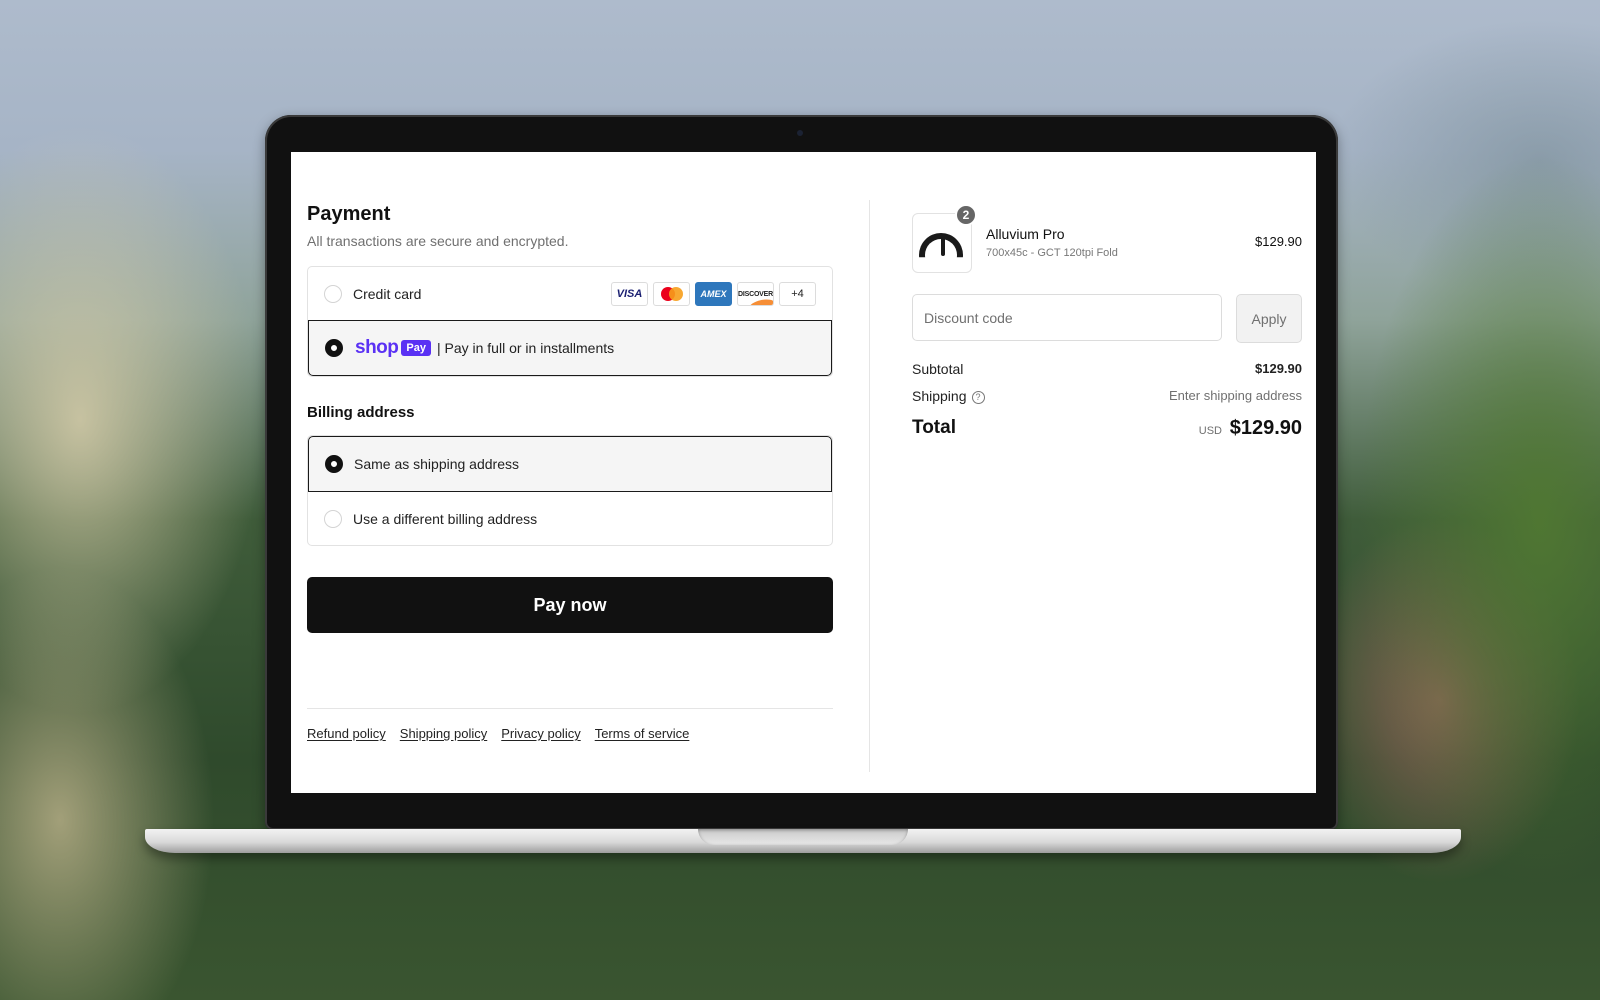 Image resolution: width=1600 pixels, height=1000 pixels. I want to click on subtotal-value: $129.90, so click(1278, 368).